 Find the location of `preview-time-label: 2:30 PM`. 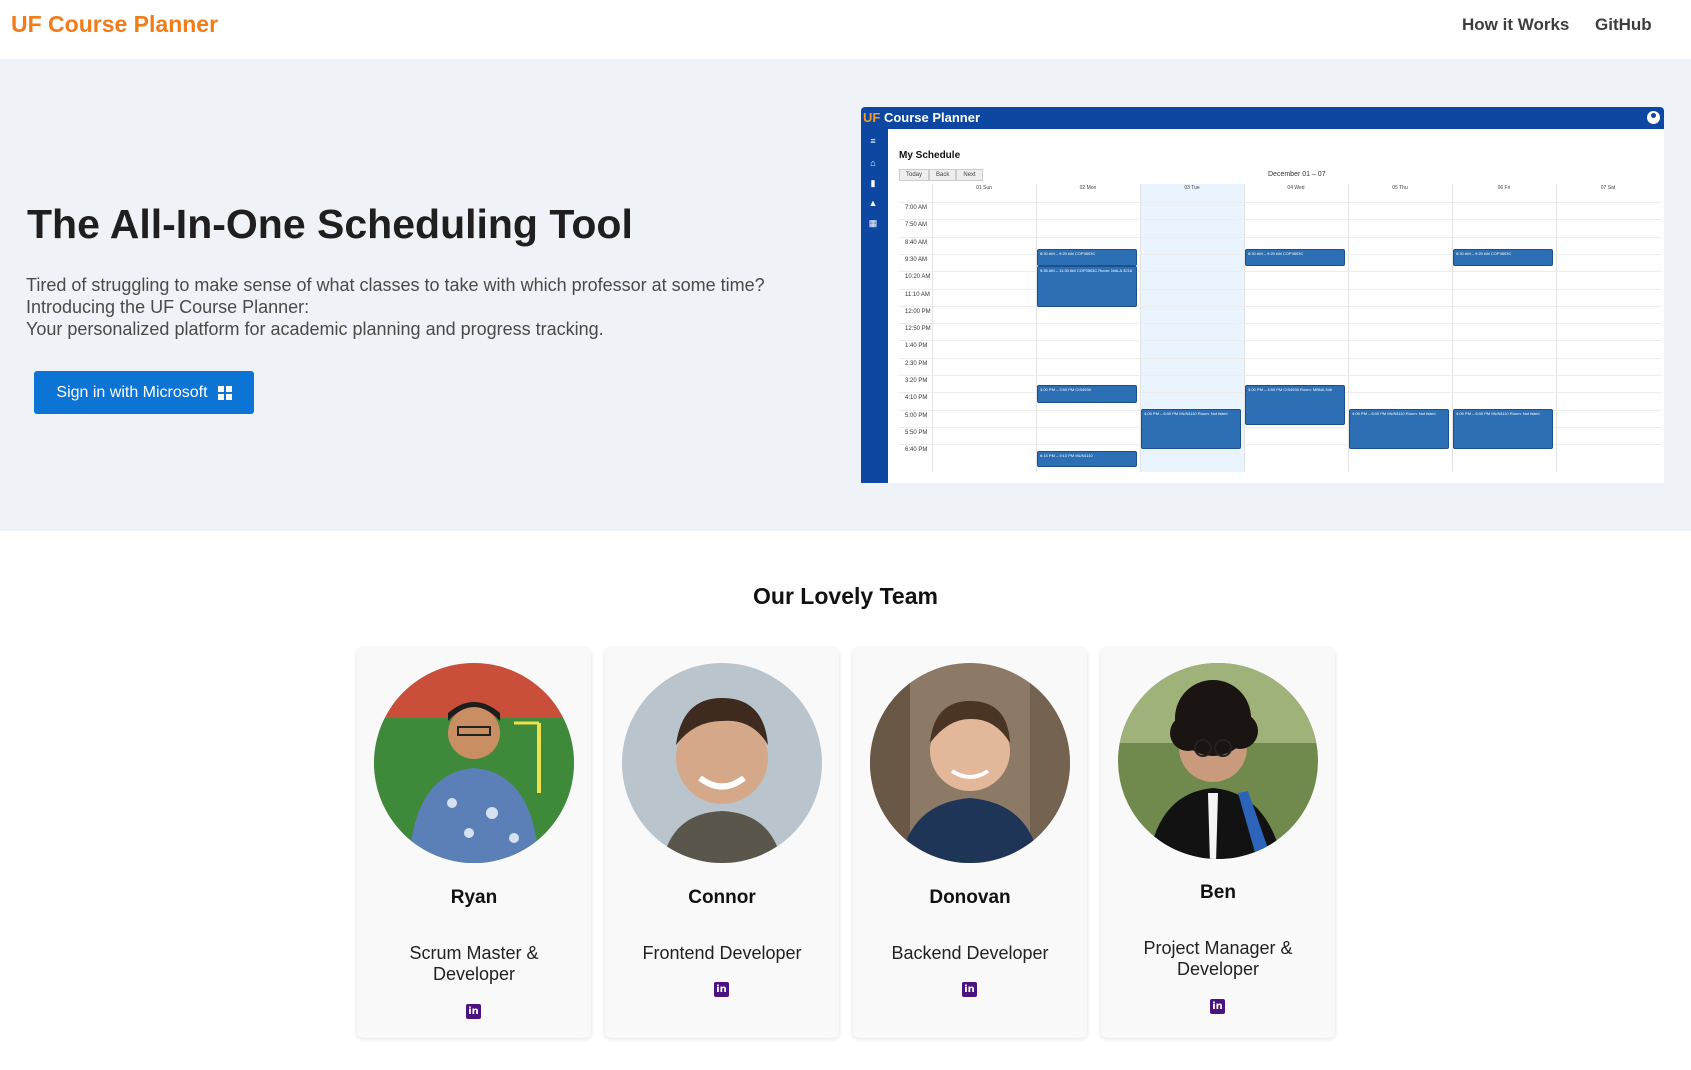

preview-time-label: 2:30 PM is located at coordinates (916, 363).